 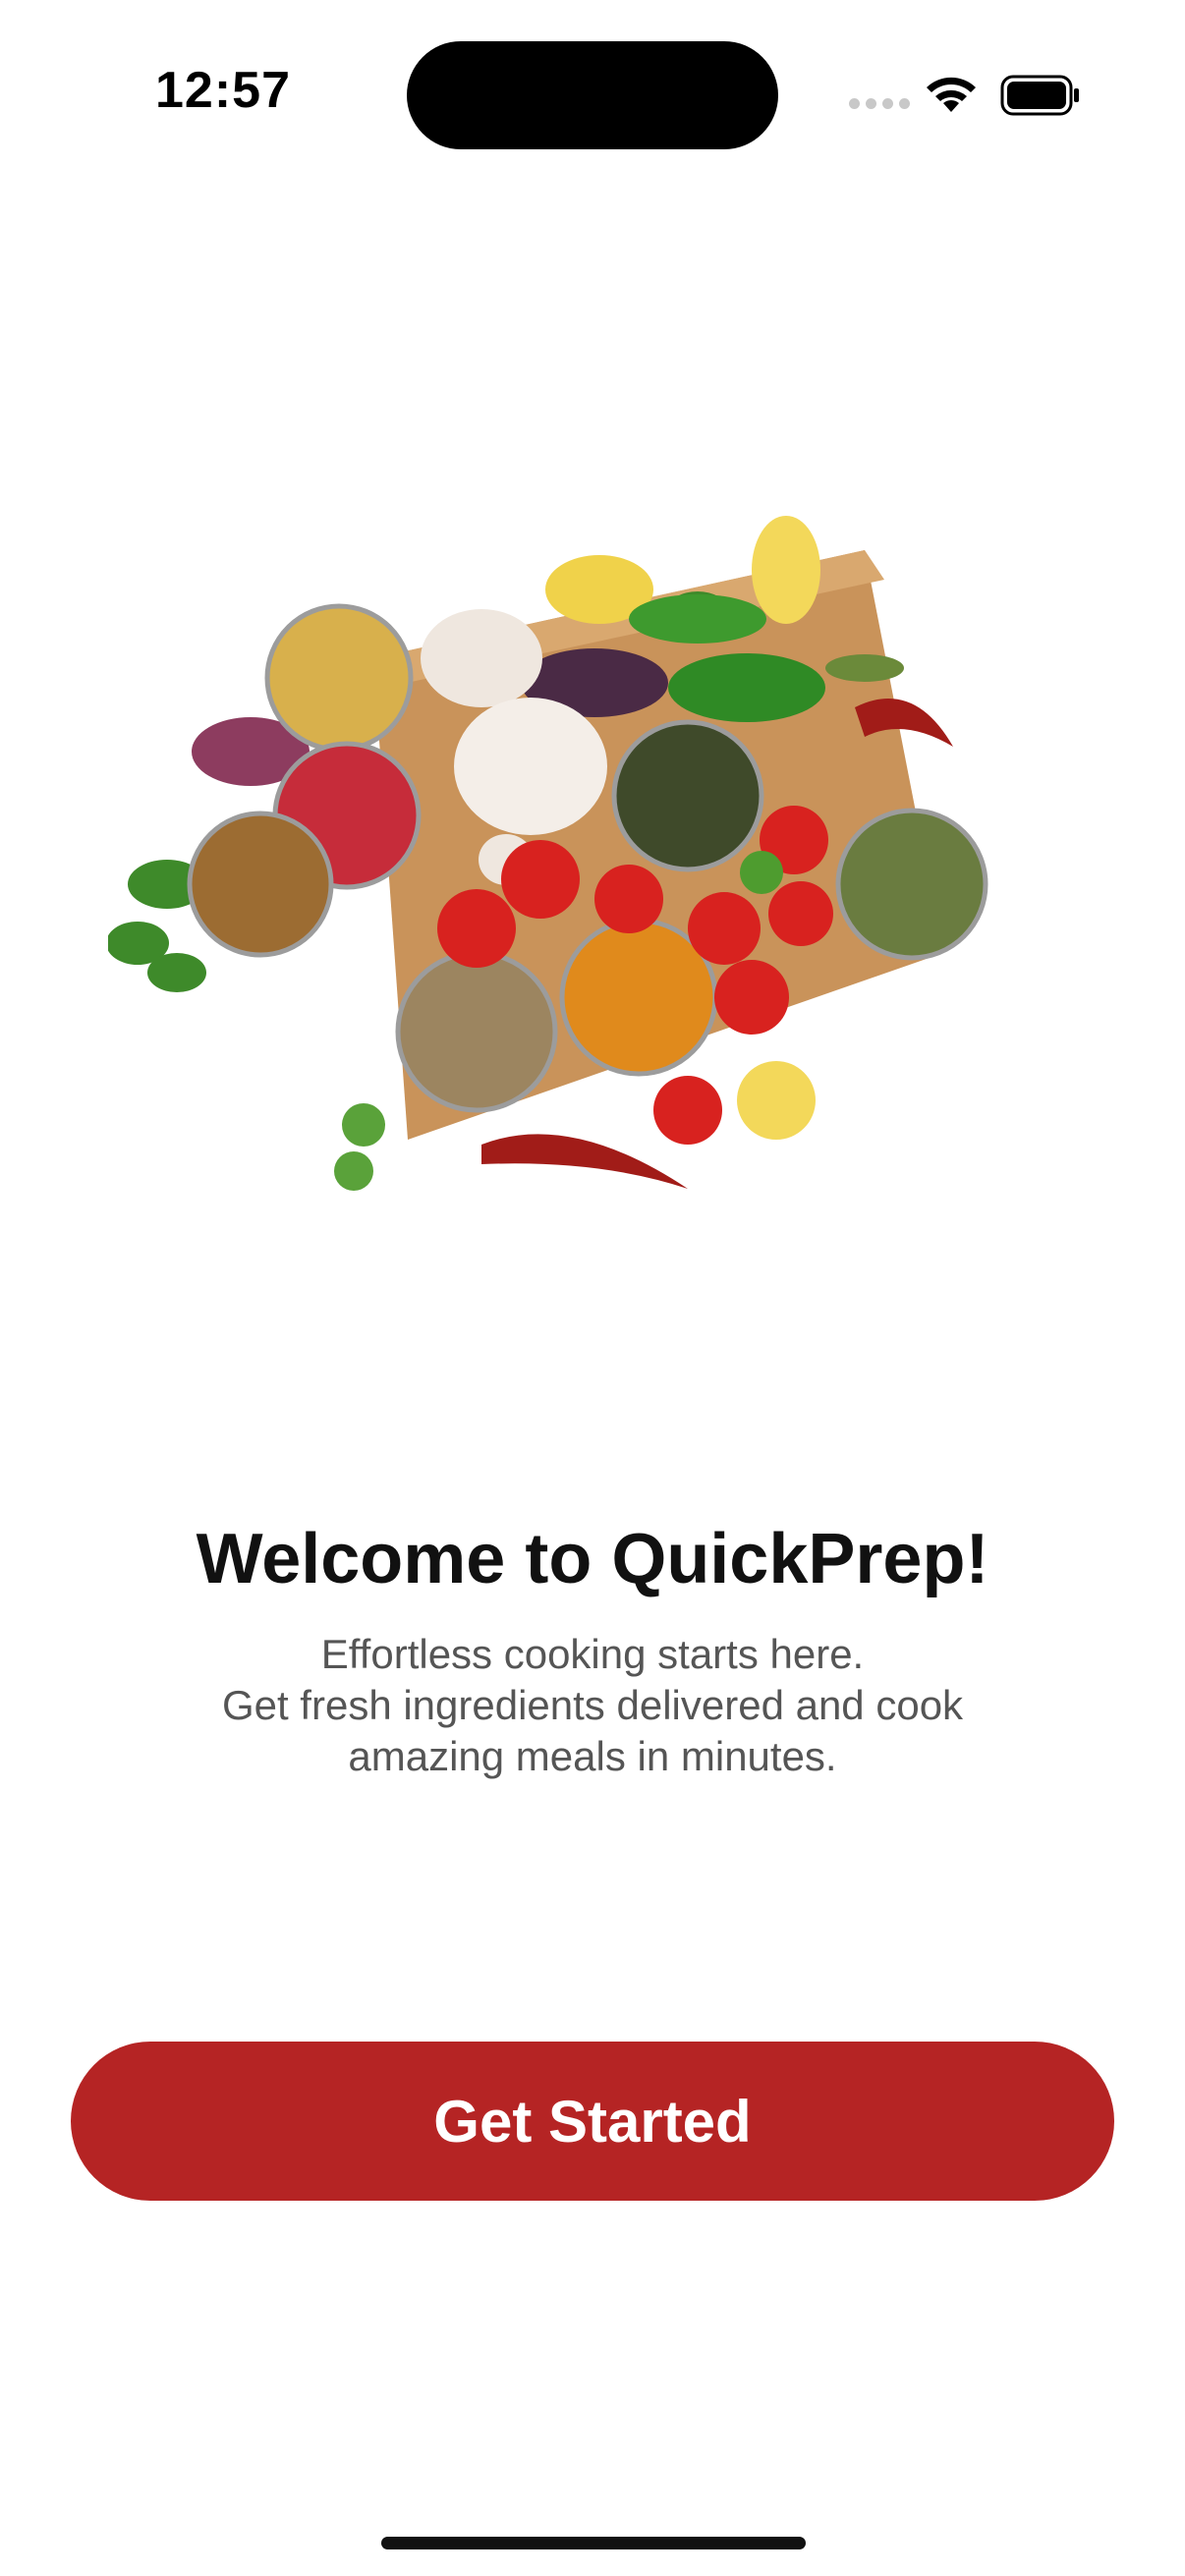 I want to click on get-started-button: Get Started, so click(x=592, y=2121).